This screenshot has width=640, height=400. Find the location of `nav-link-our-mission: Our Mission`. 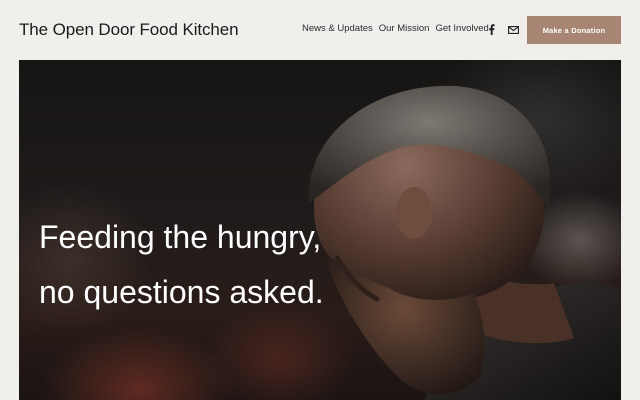

nav-link-our-mission: Our Mission is located at coordinates (404, 28).